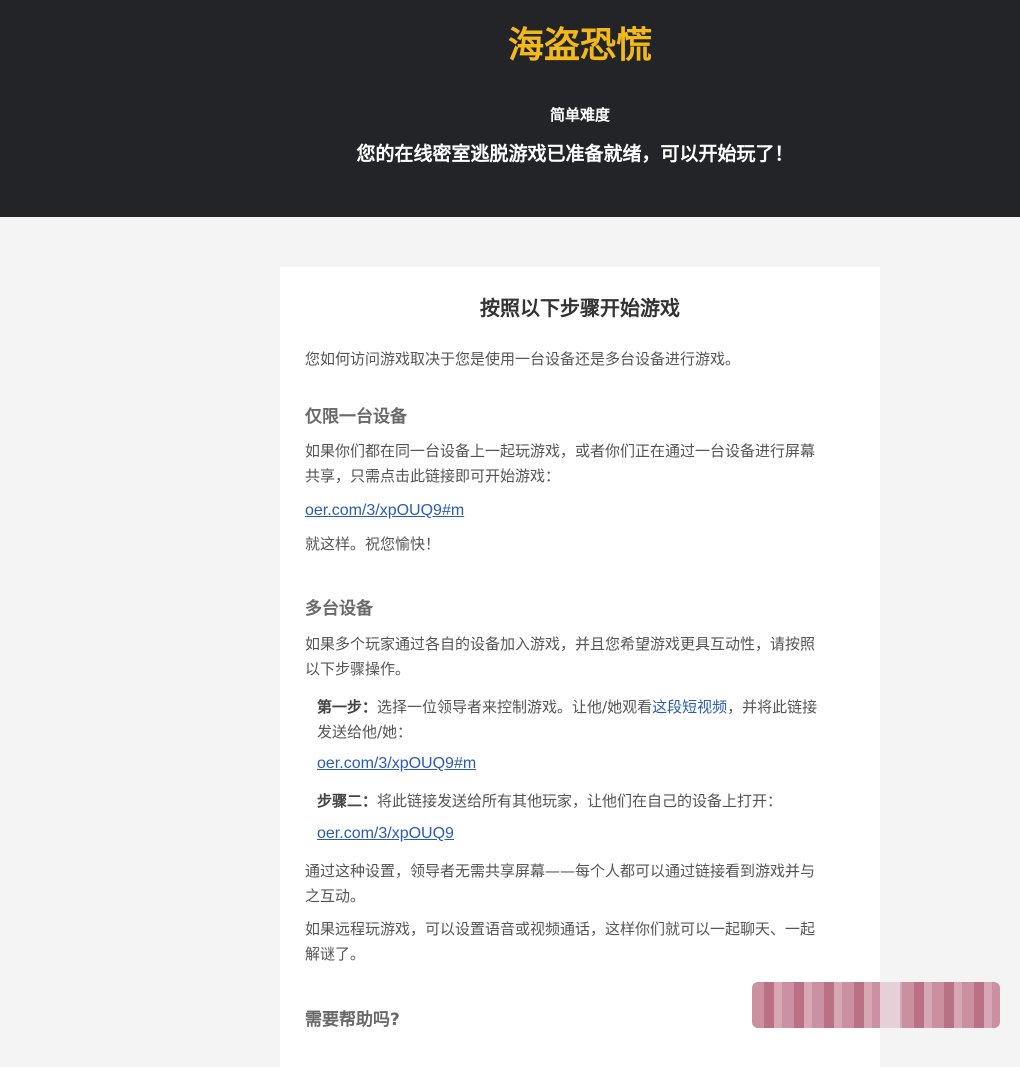  I want to click on multi-device-heading: 多台设备, so click(339, 609).